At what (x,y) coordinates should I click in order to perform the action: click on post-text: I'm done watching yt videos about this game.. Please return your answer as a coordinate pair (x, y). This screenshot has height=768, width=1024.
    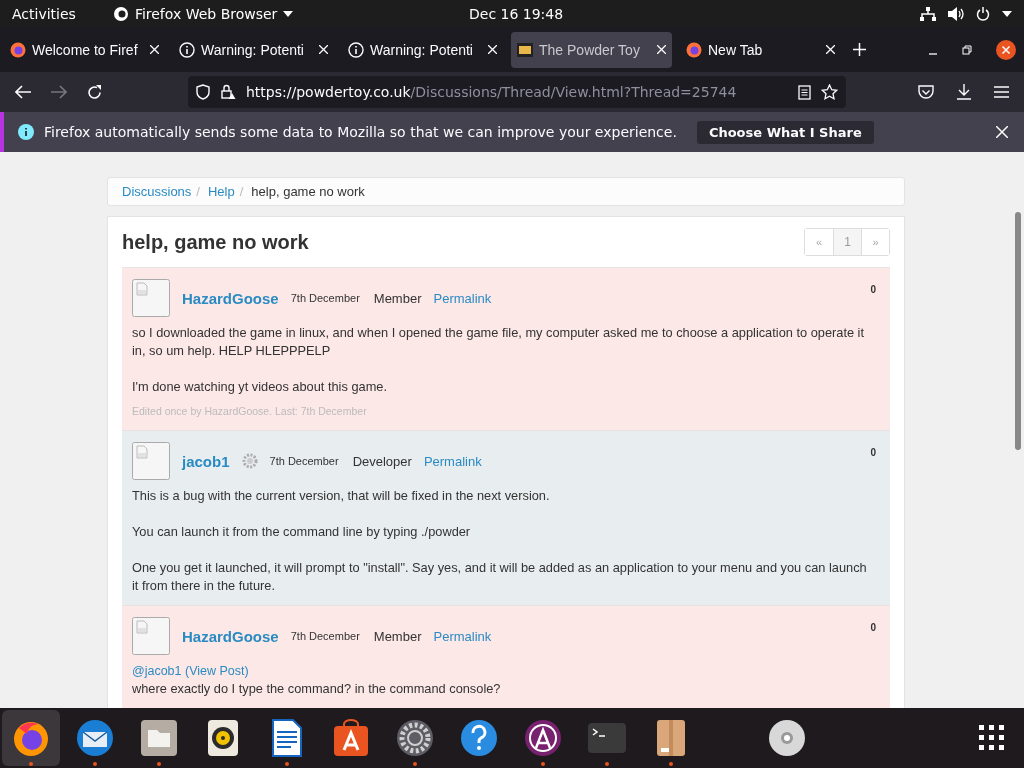
    Looking at the image, I should click on (260, 387).